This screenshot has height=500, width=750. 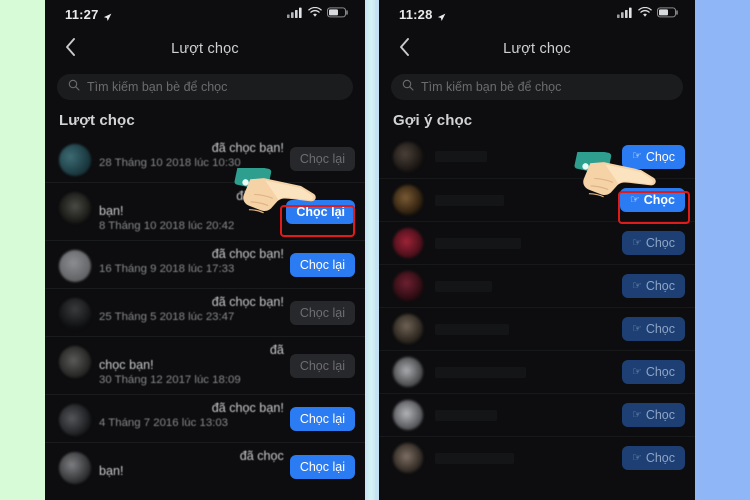 What do you see at coordinates (167, 226) in the screenshot?
I see `poke-timestamp: 8 Tháng 10 2018 lúc 20:42` at bounding box center [167, 226].